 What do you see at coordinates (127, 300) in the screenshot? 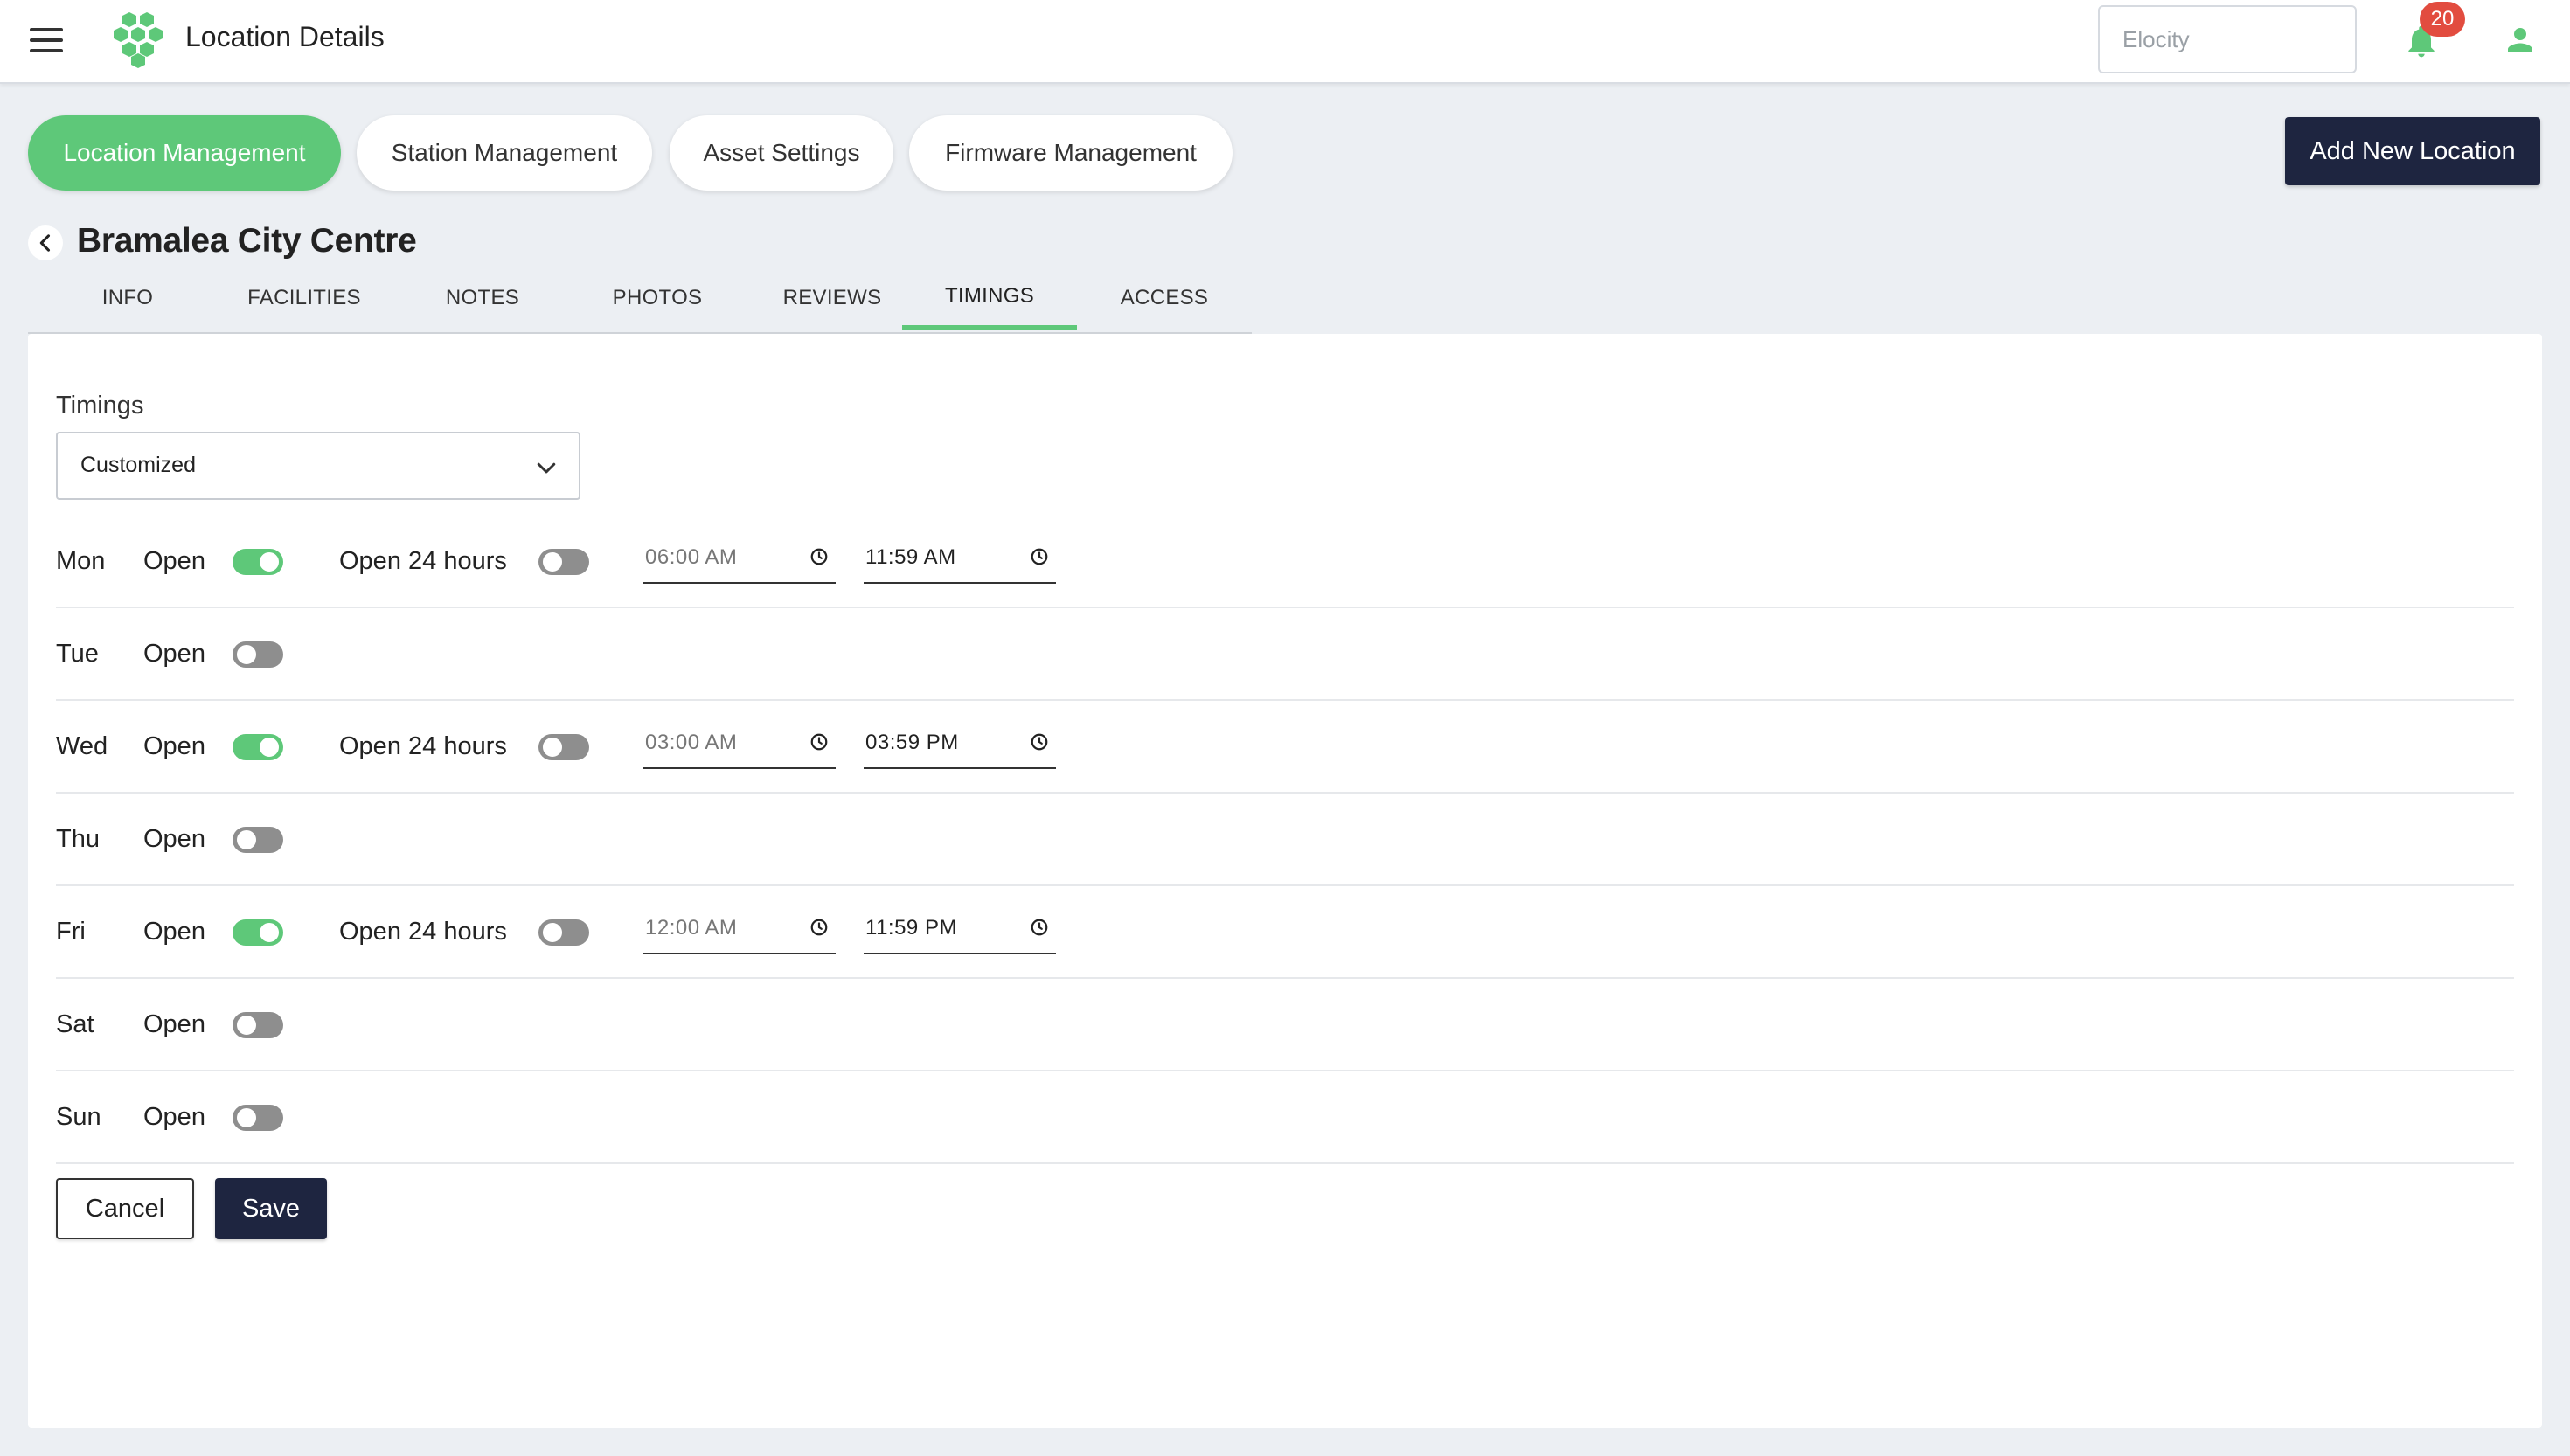
I see `tab-info: INFO` at bounding box center [127, 300].